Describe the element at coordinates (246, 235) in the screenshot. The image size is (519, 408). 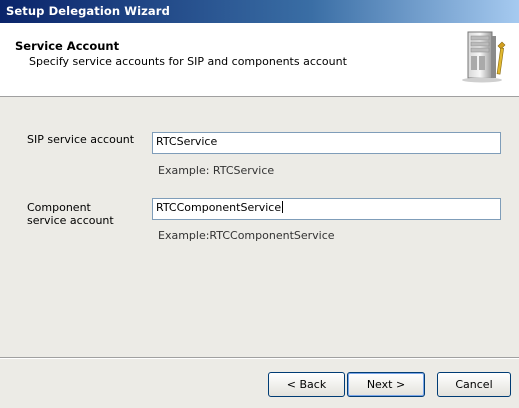
I see `component-account-example: Example:RTCComponentService` at that location.